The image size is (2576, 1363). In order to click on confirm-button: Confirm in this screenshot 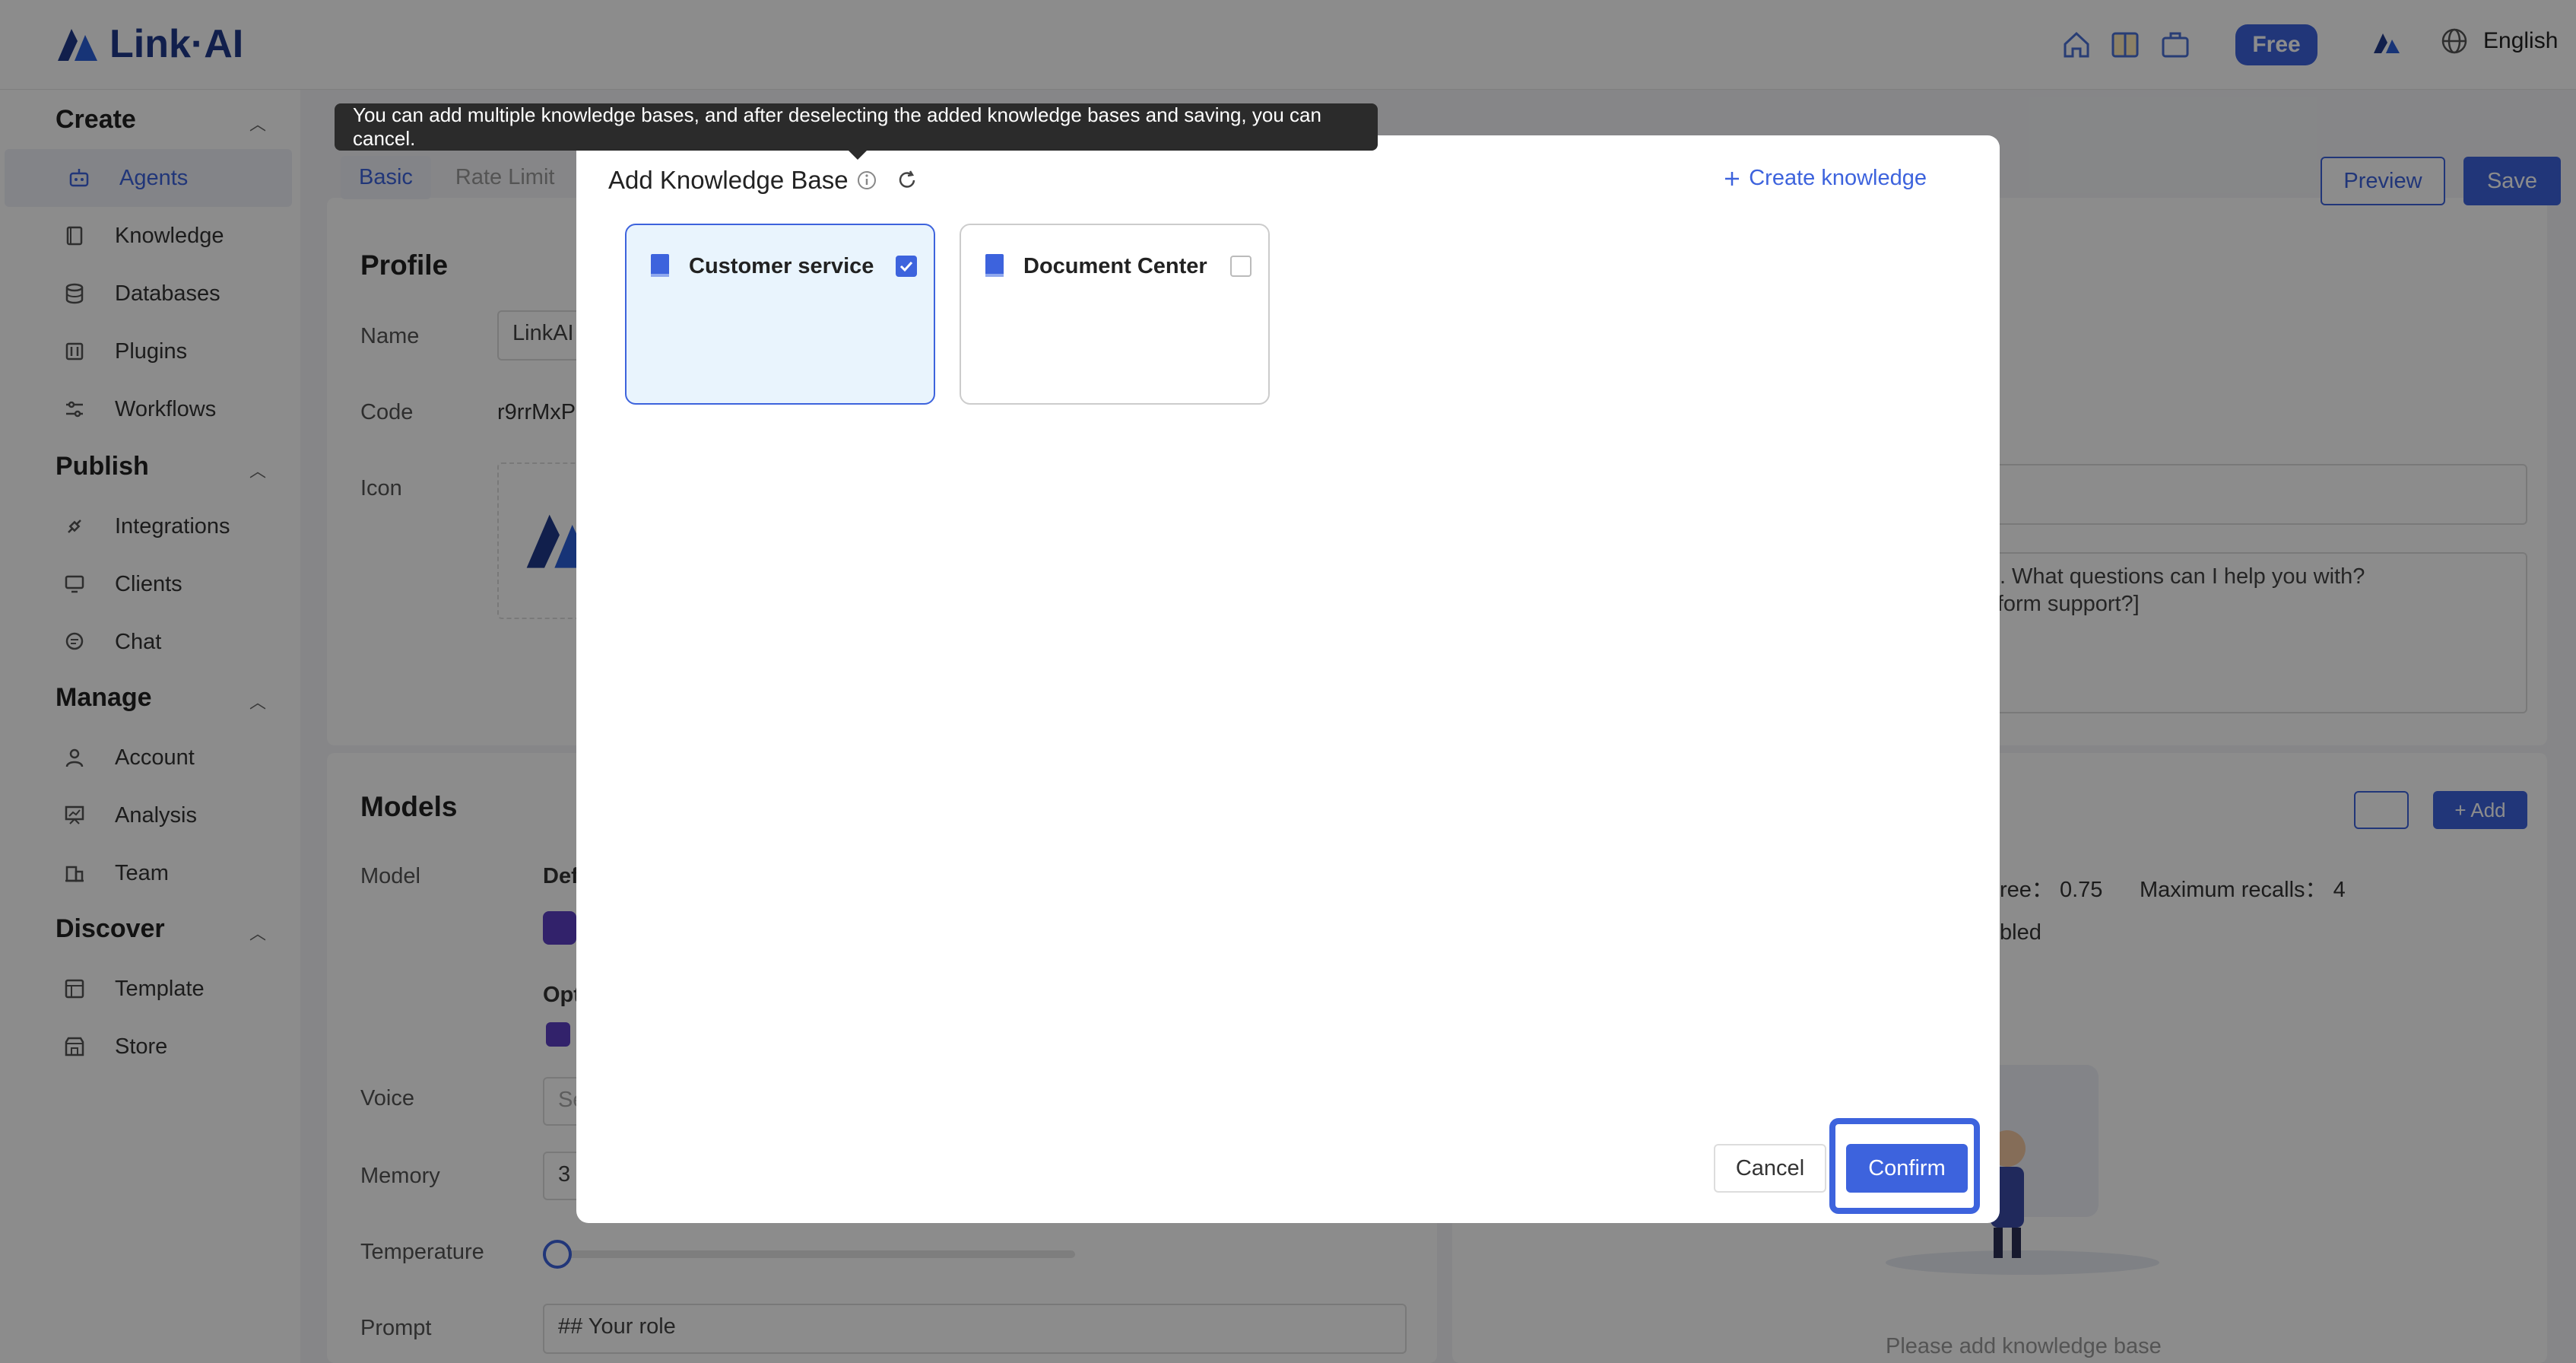, I will do `click(1907, 1168)`.